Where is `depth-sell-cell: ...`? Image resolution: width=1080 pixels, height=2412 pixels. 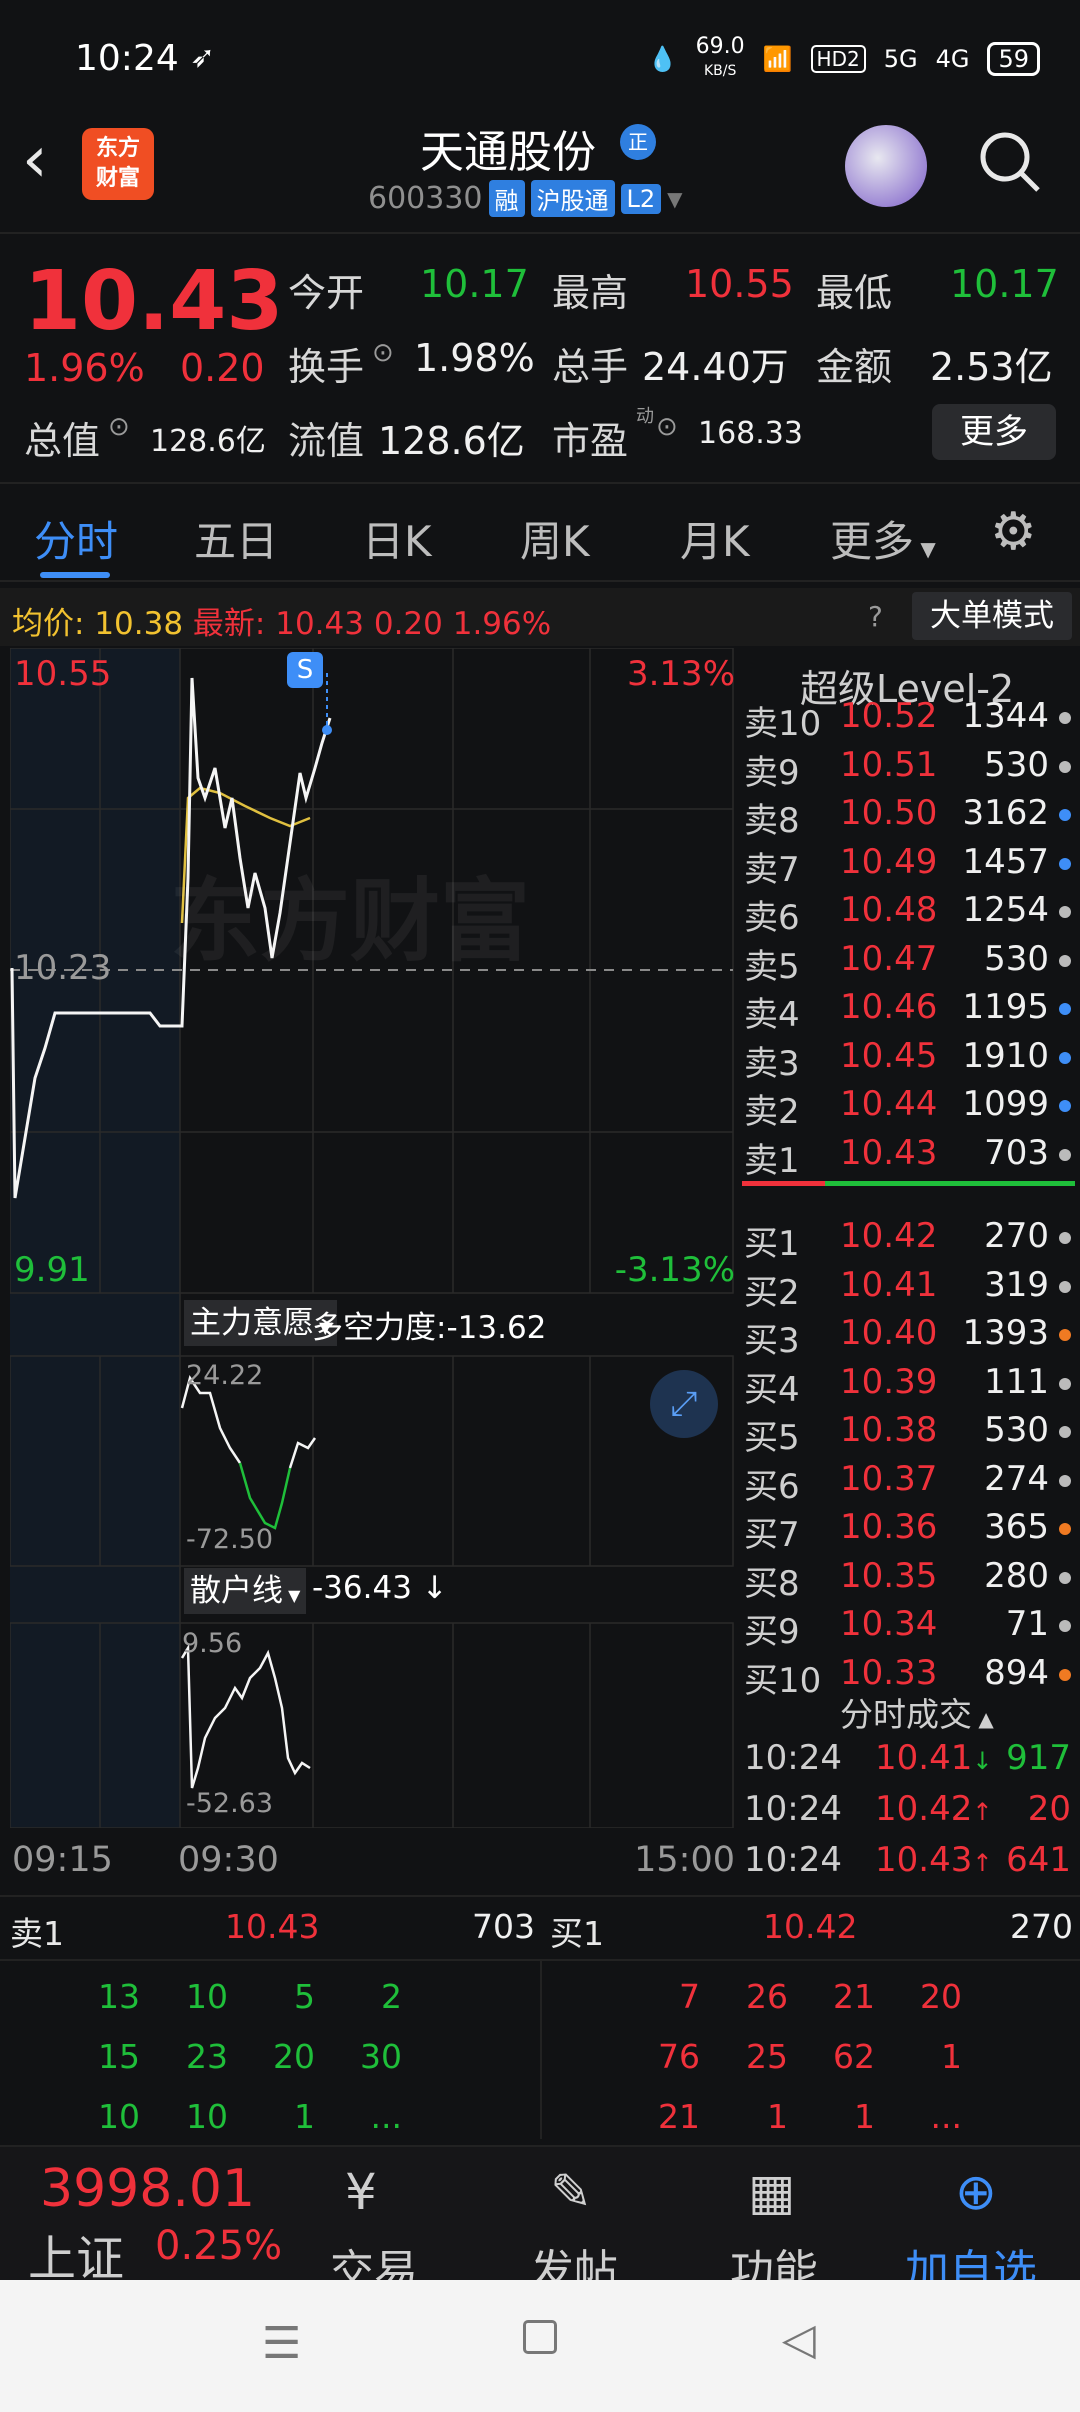
depth-sell-cell: ... is located at coordinates (386, 2116).